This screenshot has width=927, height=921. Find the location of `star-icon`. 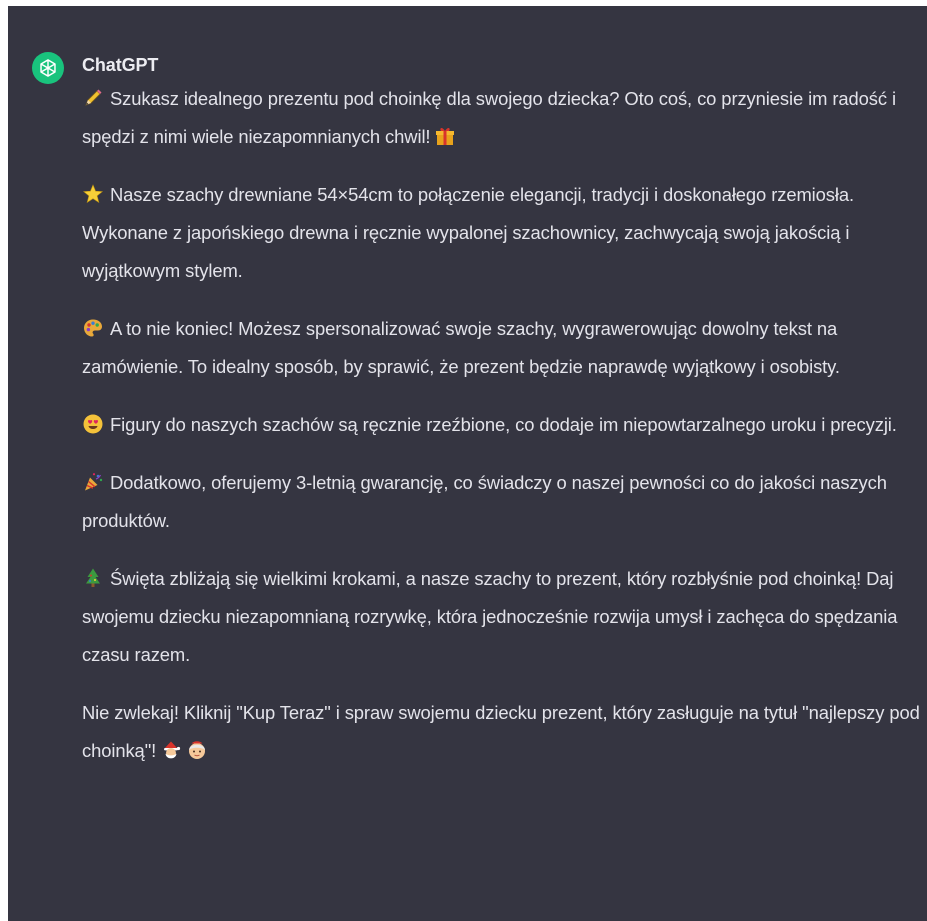

star-icon is located at coordinates (93, 194).